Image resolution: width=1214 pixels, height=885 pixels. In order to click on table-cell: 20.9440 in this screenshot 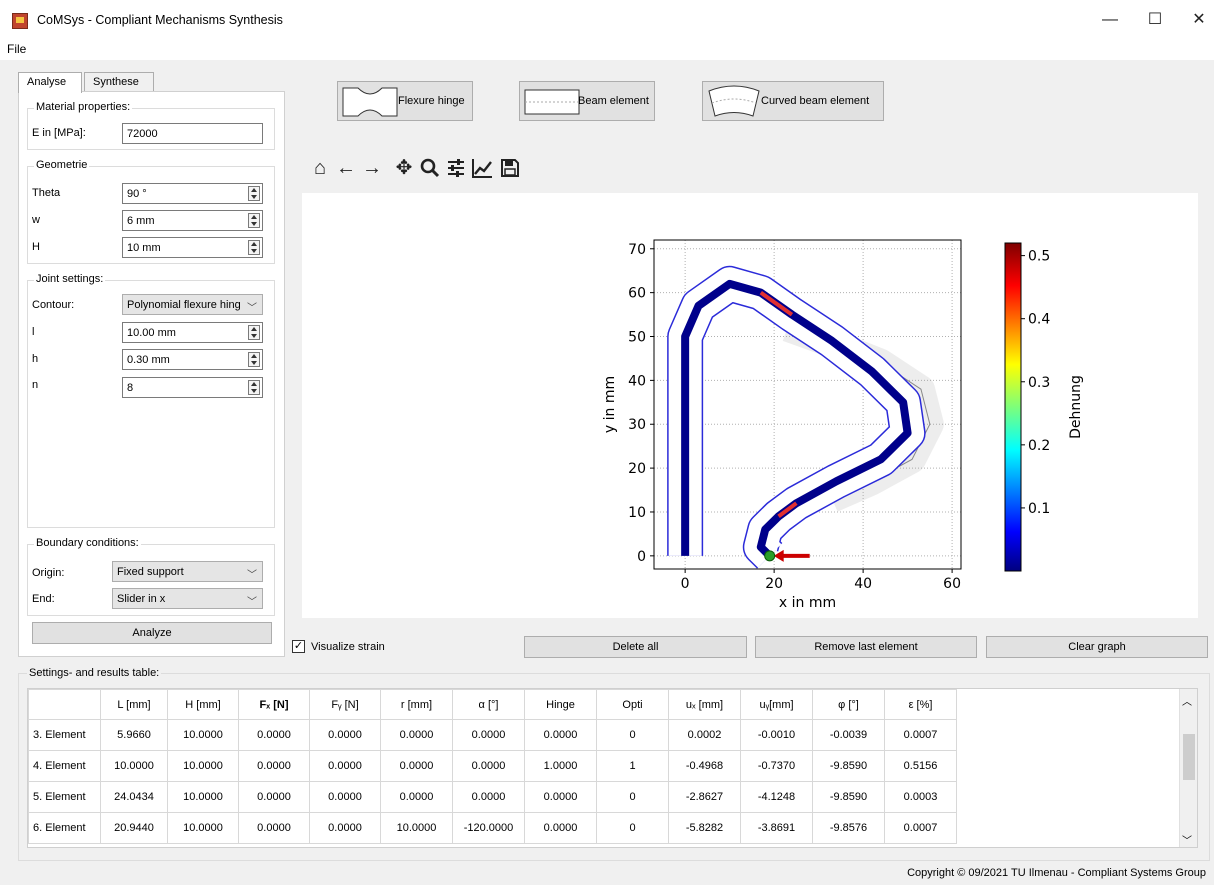, I will do `click(134, 828)`.